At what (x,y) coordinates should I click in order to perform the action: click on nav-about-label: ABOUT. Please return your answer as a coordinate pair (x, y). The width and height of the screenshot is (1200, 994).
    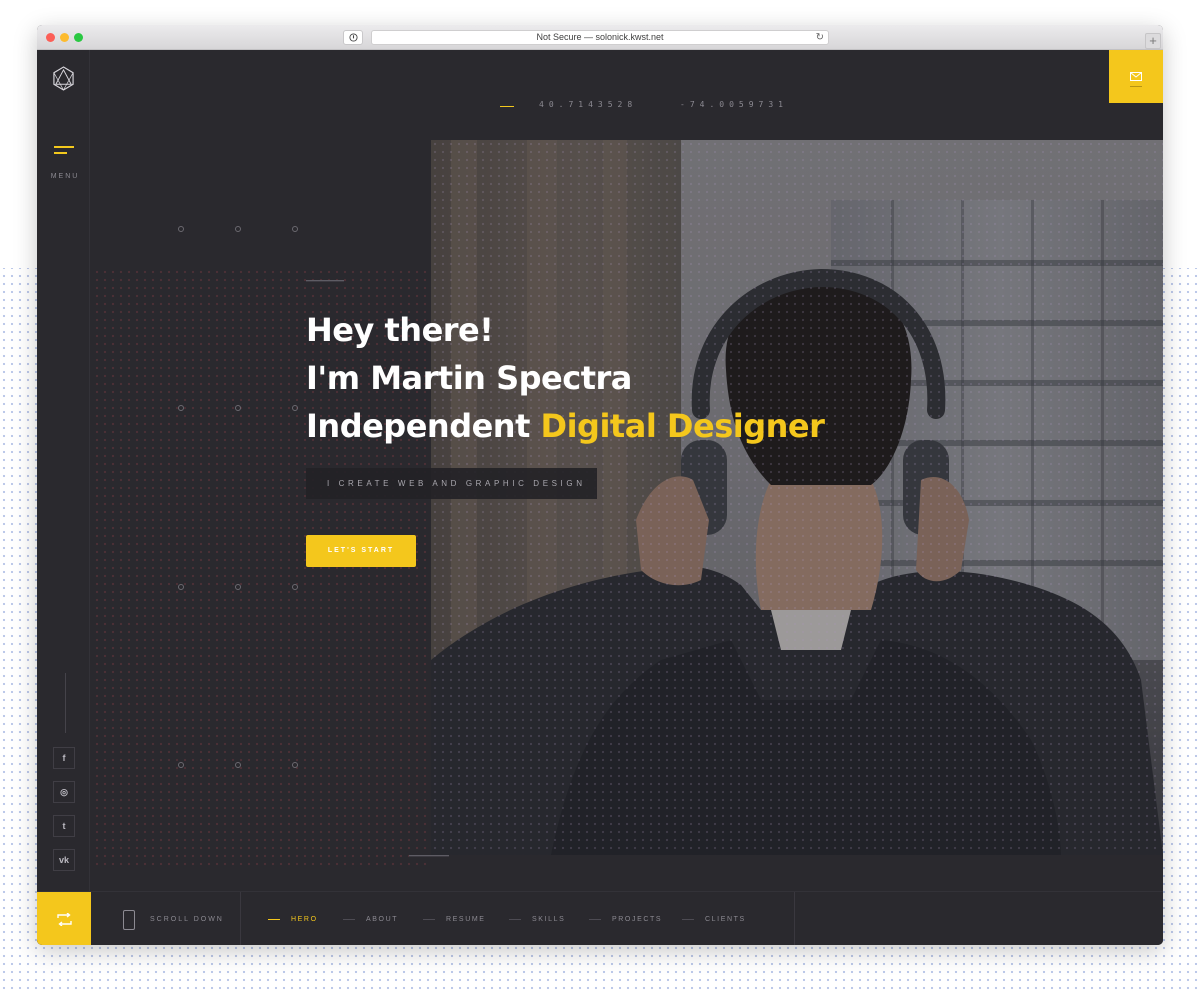
    Looking at the image, I should click on (382, 919).